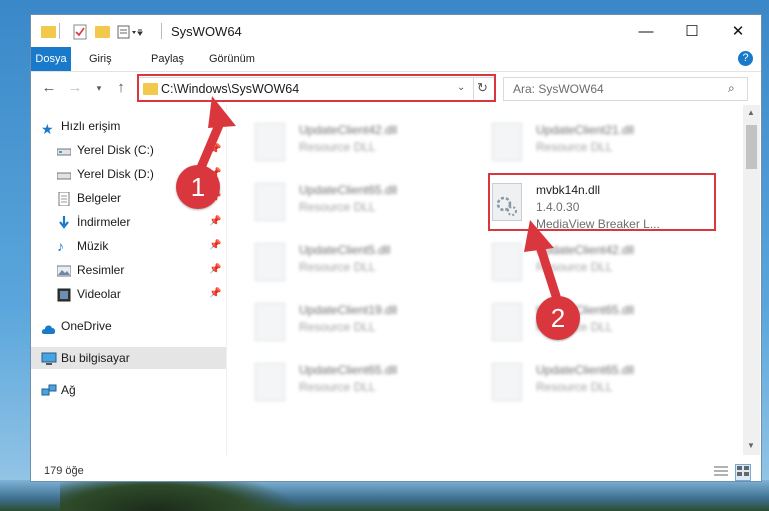  What do you see at coordinates (198, 187) in the screenshot?
I see `step-1-badge: 1` at bounding box center [198, 187].